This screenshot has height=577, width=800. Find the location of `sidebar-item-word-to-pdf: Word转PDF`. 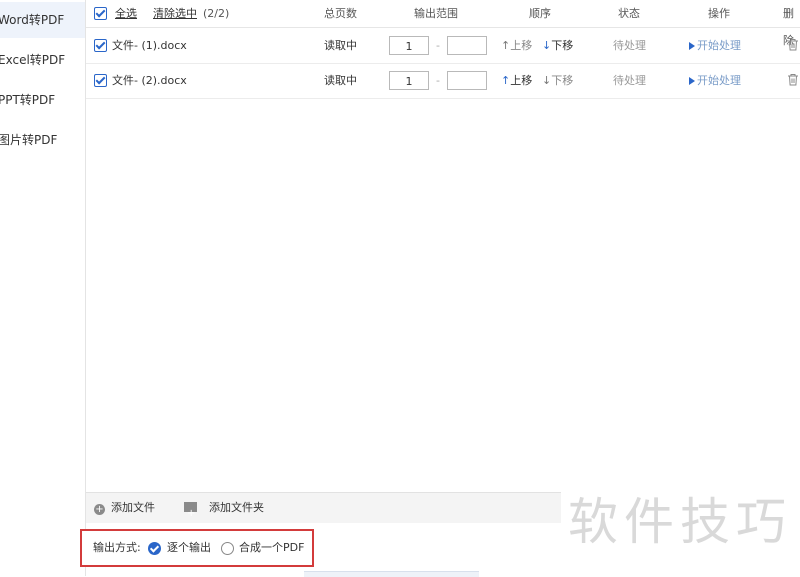

sidebar-item-word-to-pdf: Word转PDF is located at coordinates (42, 20).